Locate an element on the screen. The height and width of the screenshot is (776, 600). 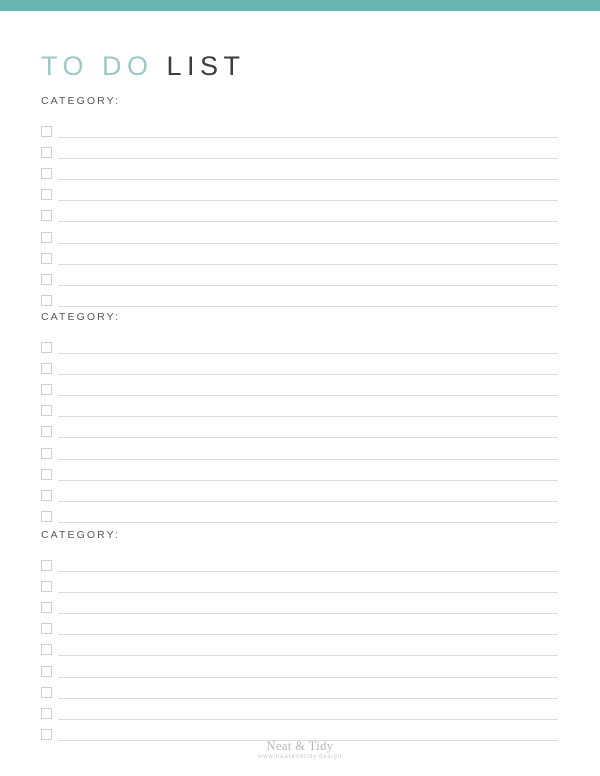
page-title-accent: TO DO is located at coordinates (97, 66).